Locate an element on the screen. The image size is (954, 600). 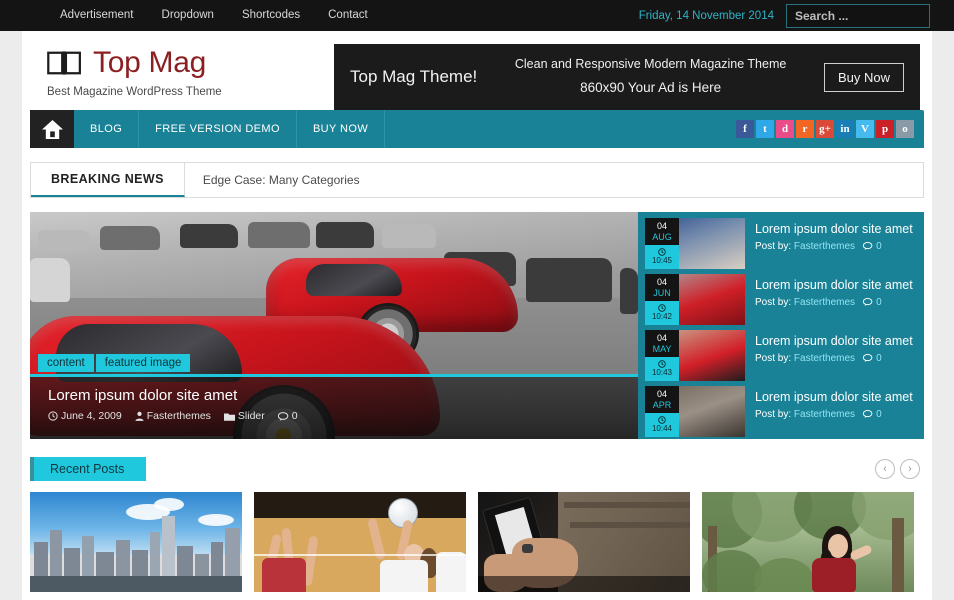
slider-category-content: content is located at coordinates (66, 363).